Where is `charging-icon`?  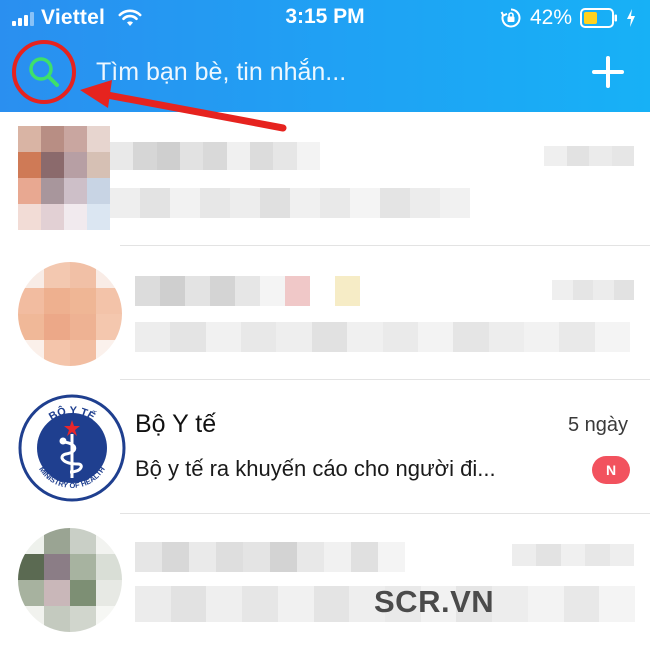 charging-icon is located at coordinates (631, 18).